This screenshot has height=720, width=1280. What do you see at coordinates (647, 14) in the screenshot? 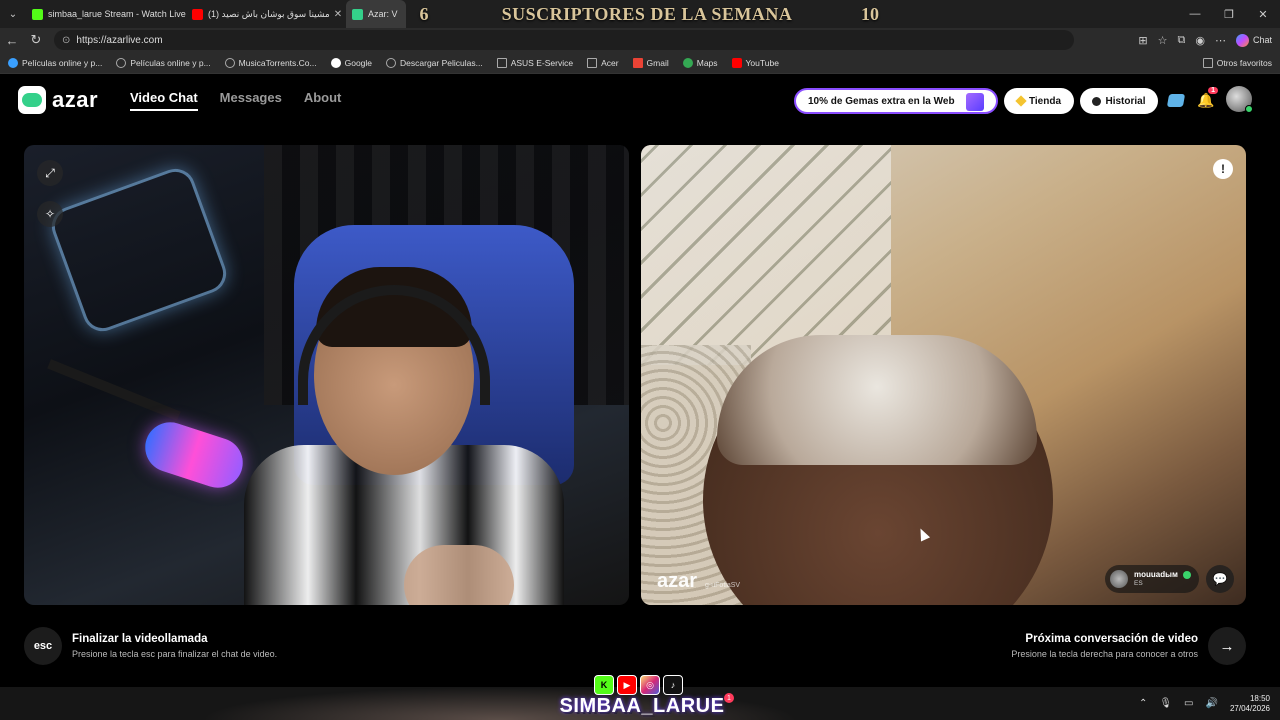
I see `subscribers-banner: 6 SUSCRIPTORES DE LA SEMANA 10` at bounding box center [647, 14].